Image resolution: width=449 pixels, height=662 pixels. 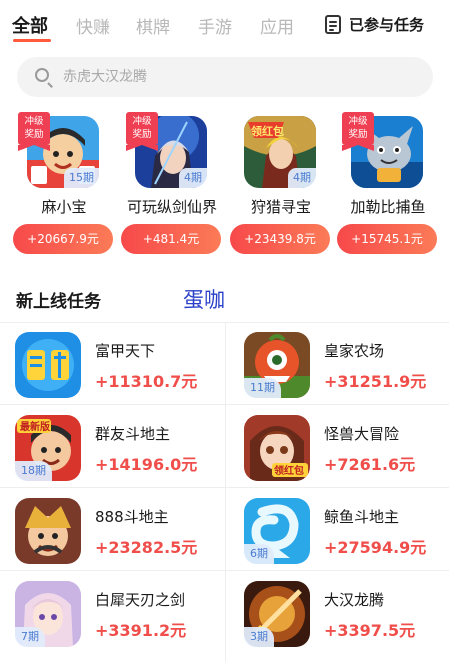 What do you see at coordinates (42, 75) in the screenshot?
I see `search-icon` at bounding box center [42, 75].